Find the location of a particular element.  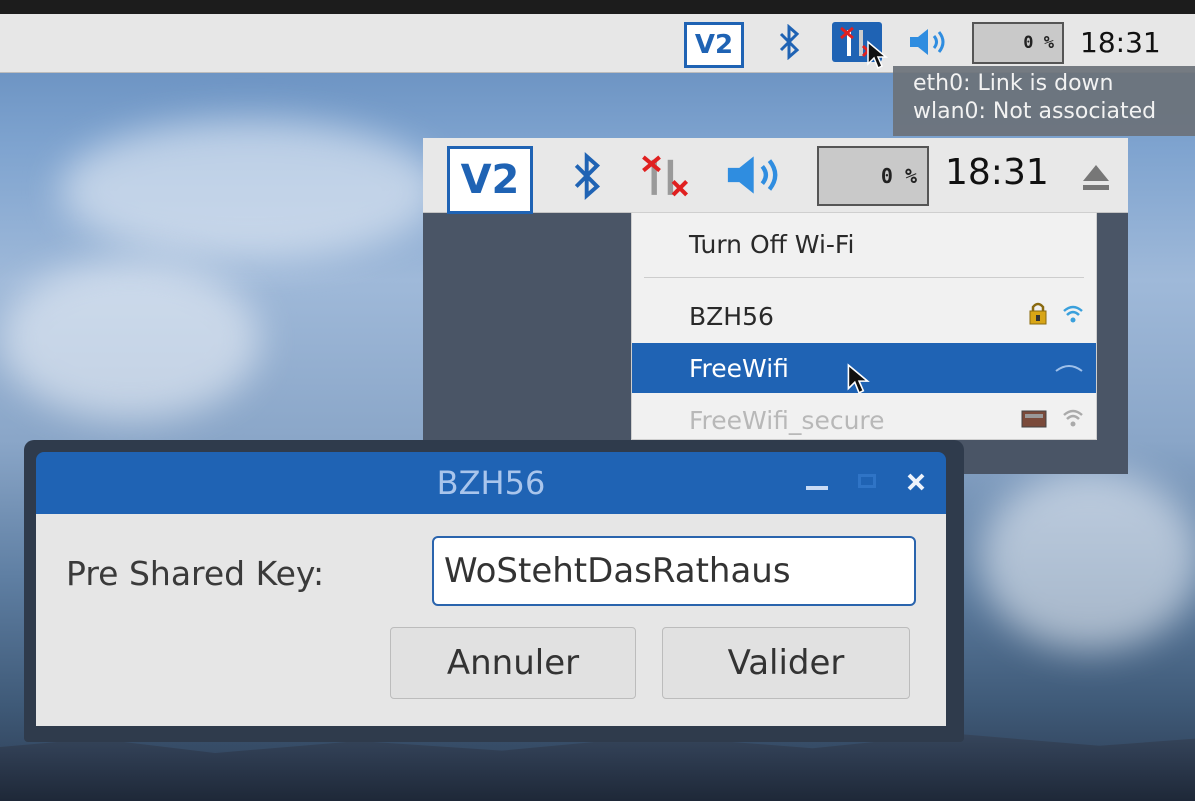

menu-separator is located at coordinates (864, 277).